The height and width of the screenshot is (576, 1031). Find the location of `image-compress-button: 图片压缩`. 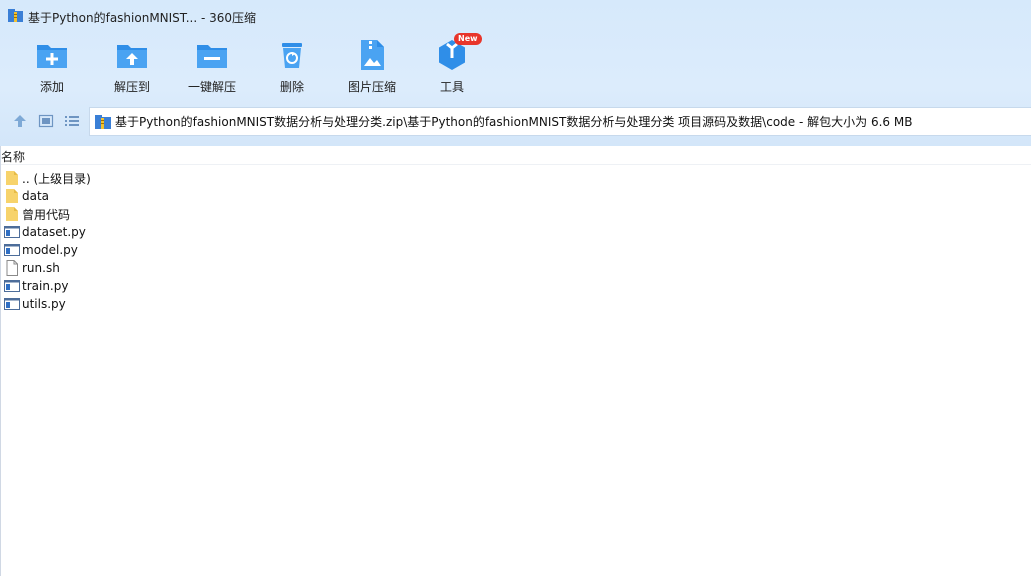

image-compress-button: 图片压缩 is located at coordinates (372, 66).